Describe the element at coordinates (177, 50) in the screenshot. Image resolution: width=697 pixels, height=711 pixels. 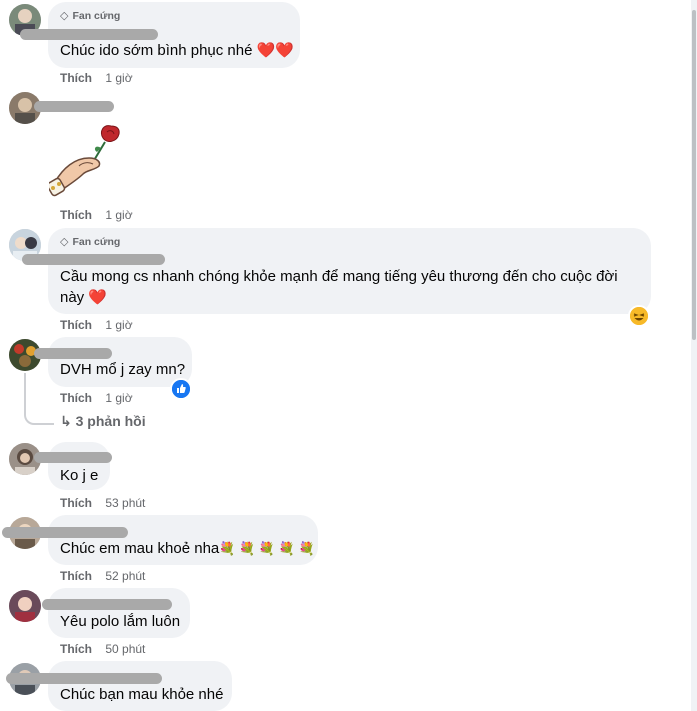
I see `comment-text: Chúc ido sớm bình phục nhé ❤️❤️` at that location.